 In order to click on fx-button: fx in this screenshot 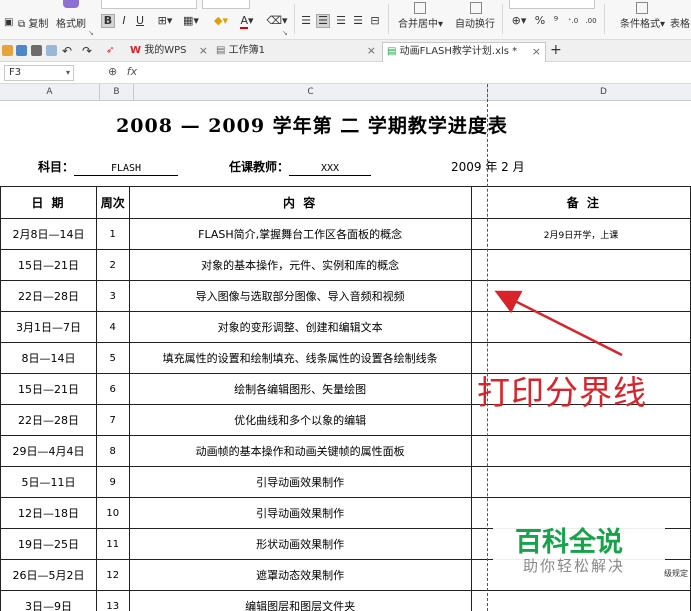, I will do `click(132, 71)`.